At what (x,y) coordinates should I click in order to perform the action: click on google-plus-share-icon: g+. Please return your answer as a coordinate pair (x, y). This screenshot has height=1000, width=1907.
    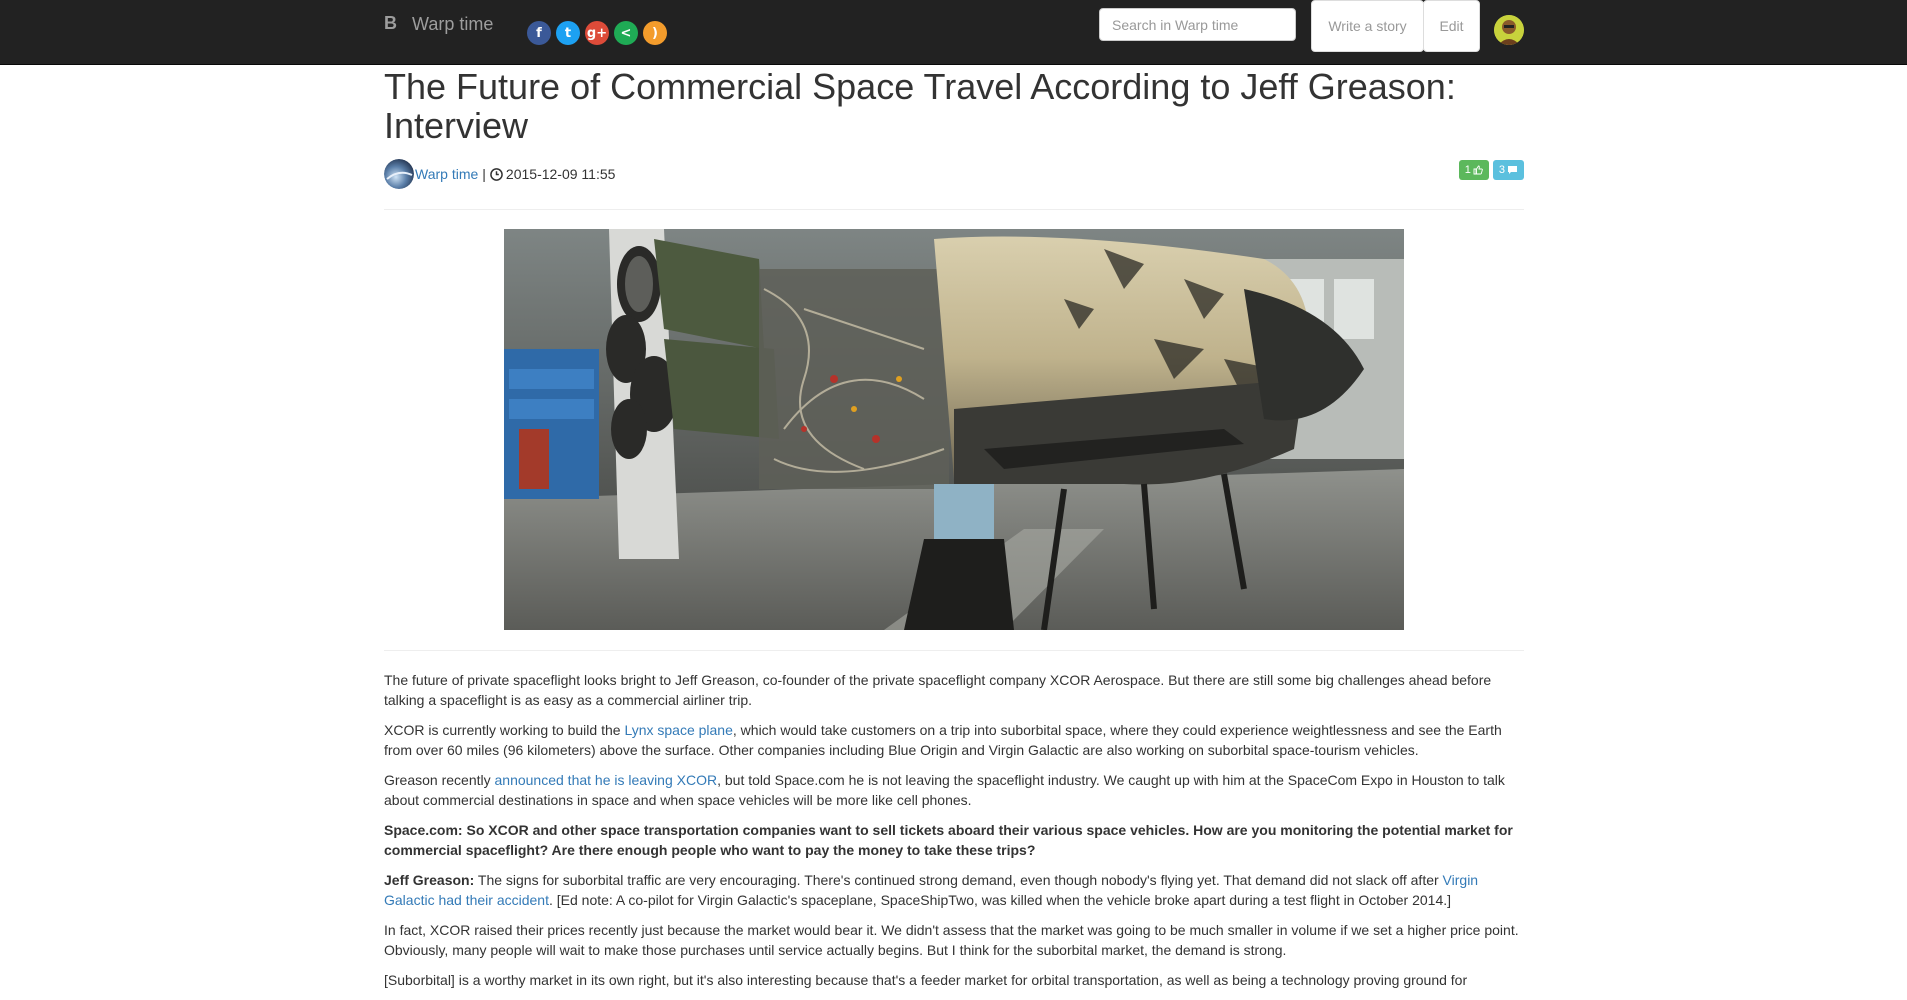
    Looking at the image, I should click on (597, 33).